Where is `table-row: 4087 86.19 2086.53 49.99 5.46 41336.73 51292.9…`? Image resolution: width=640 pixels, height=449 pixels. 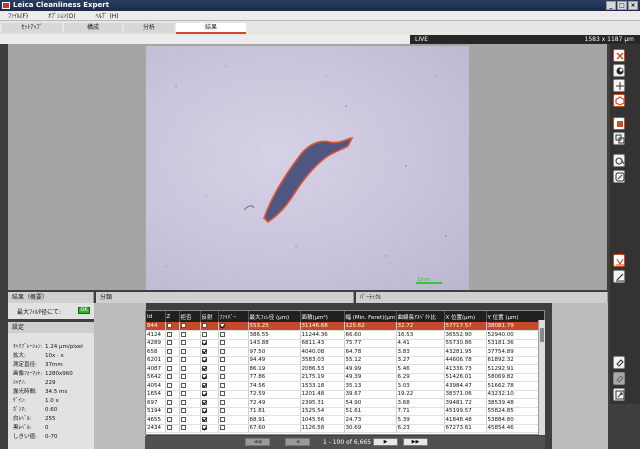 table-row: 4087 86.19 2086.53 49.99 5.46 41336.73 51292.9… is located at coordinates (345, 369).